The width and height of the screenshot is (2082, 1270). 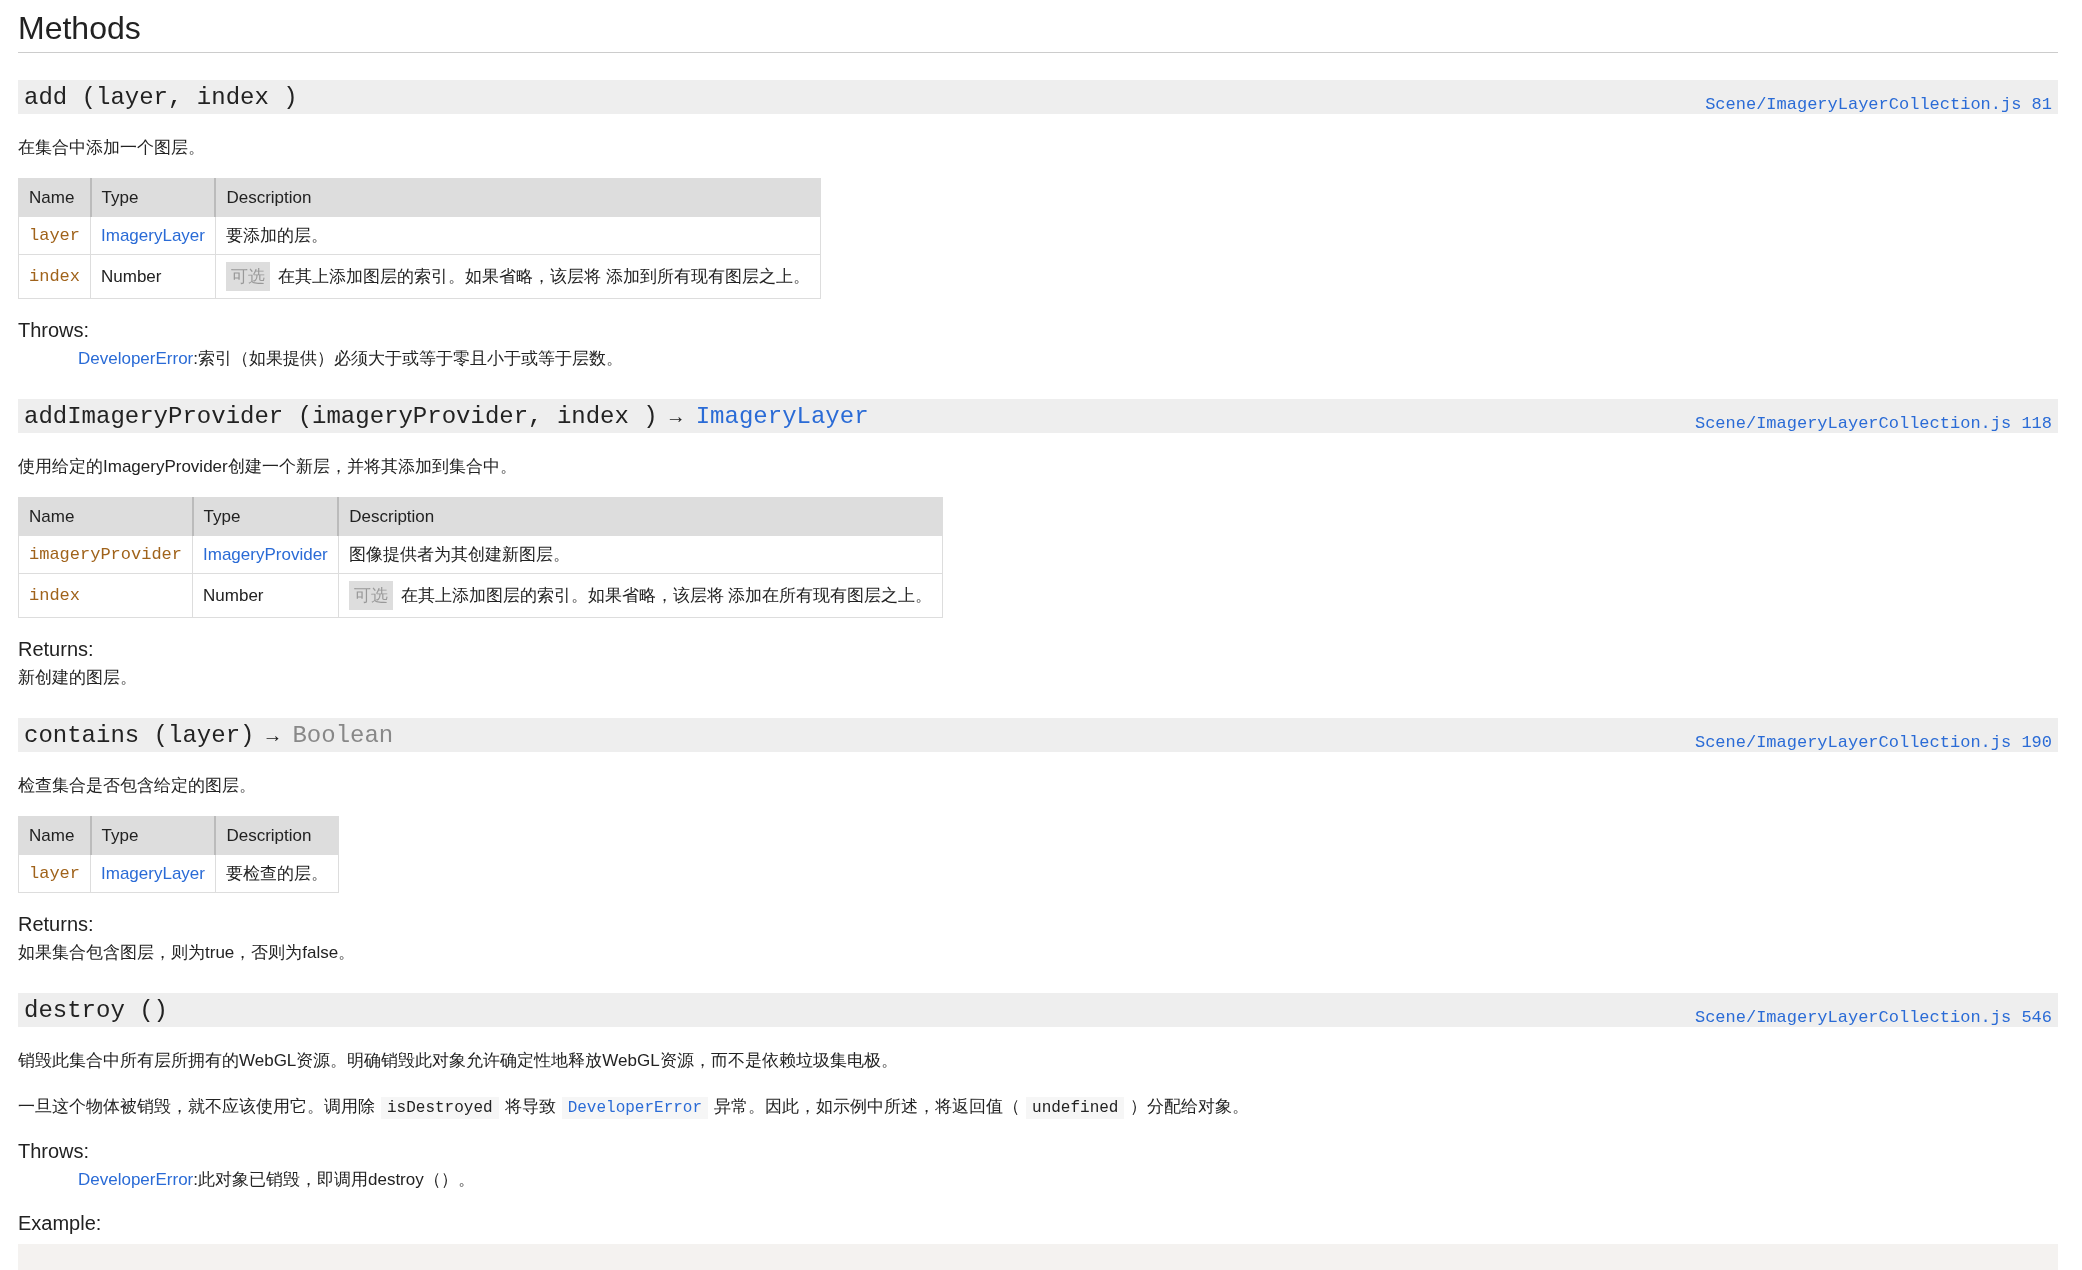 What do you see at coordinates (268, 467) in the screenshot?
I see `description-text: 使用给定的ImageryProvider创建一个新层，并将其添加到集合中。` at bounding box center [268, 467].